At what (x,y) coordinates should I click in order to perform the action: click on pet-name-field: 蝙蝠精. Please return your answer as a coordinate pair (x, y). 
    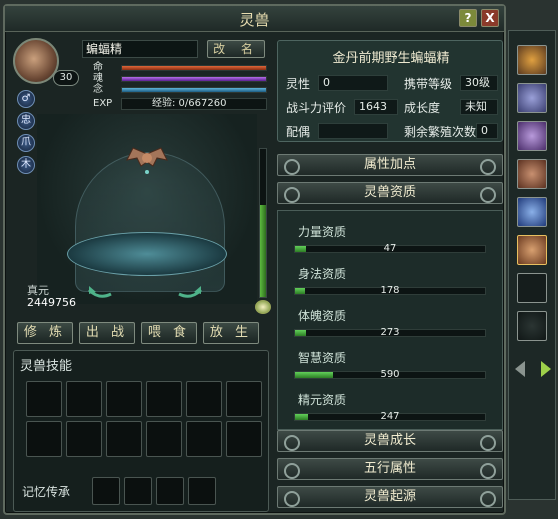
    Looking at the image, I should click on (140, 49).